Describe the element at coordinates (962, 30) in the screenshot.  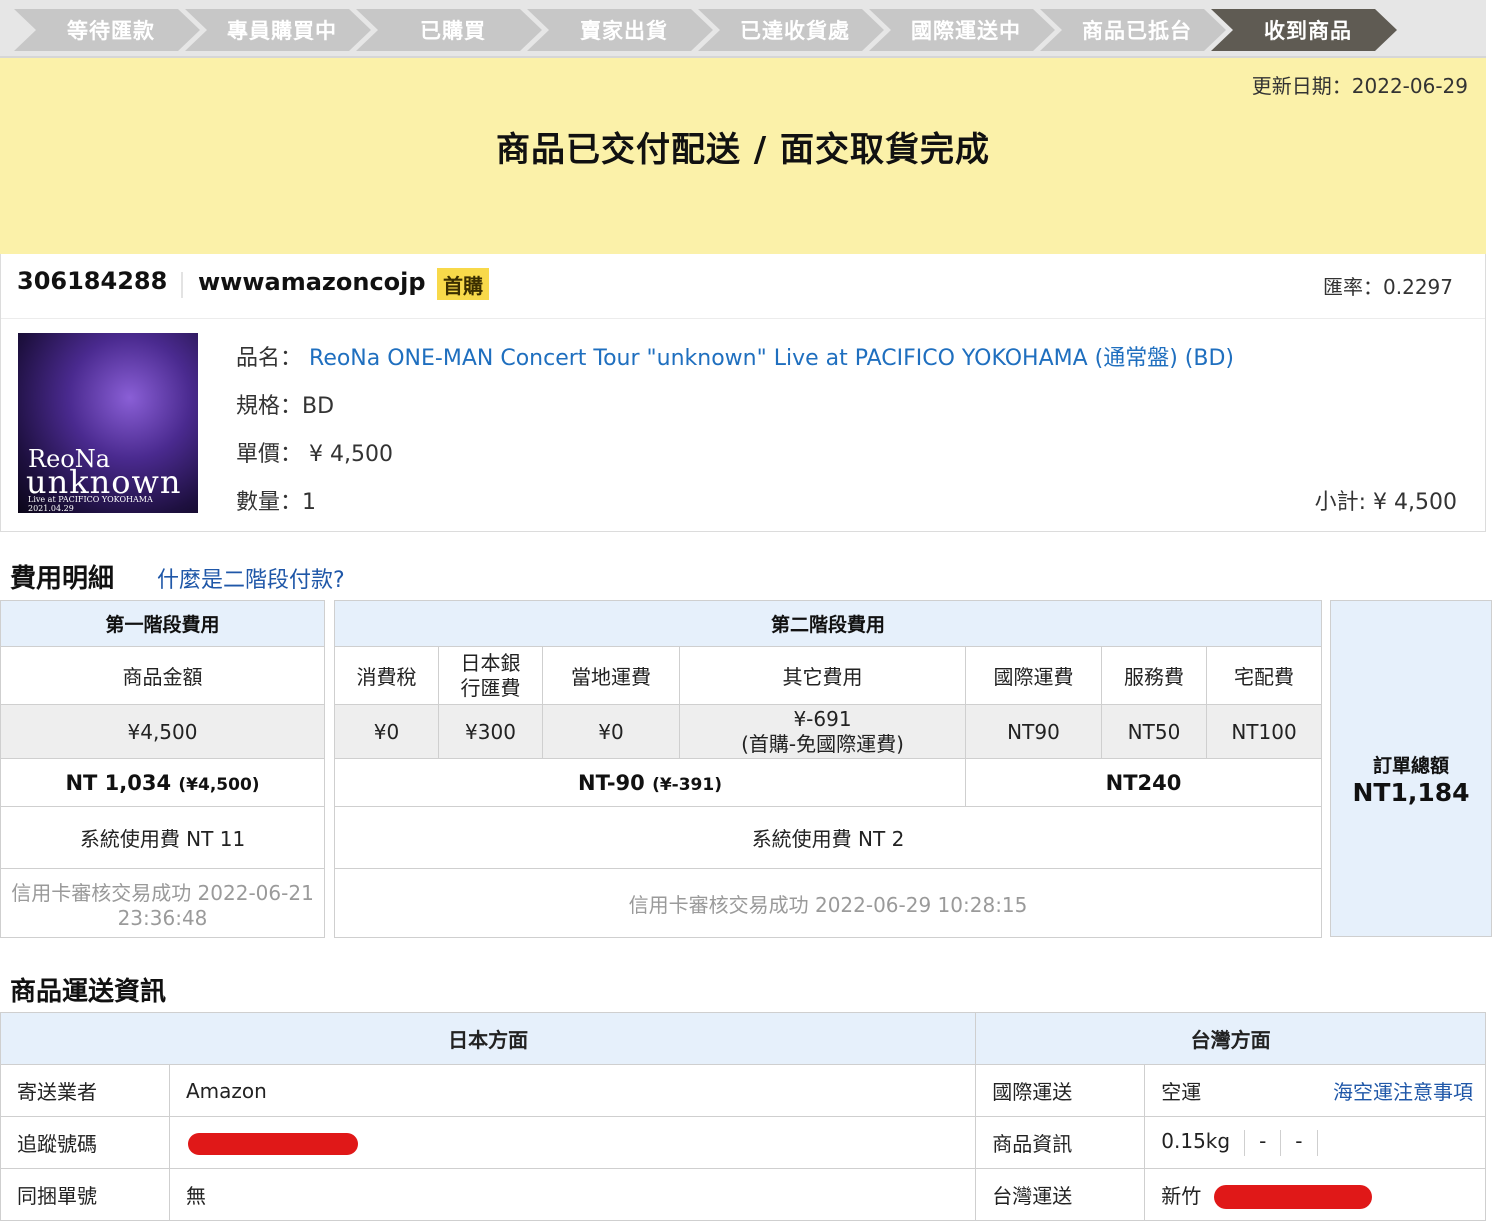
I see `step-international-shipping: 國際運送中` at that location.